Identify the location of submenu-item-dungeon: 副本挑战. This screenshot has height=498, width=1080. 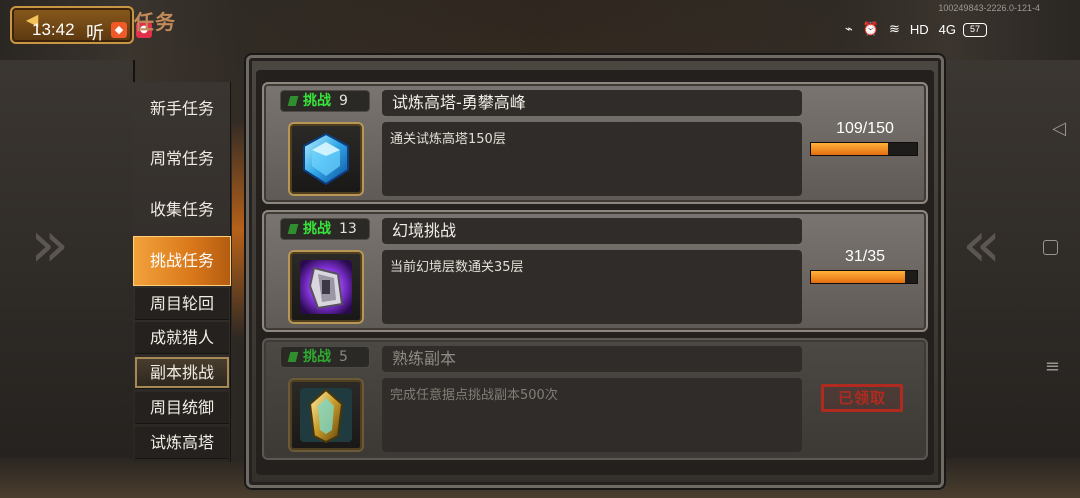
(182, 373).